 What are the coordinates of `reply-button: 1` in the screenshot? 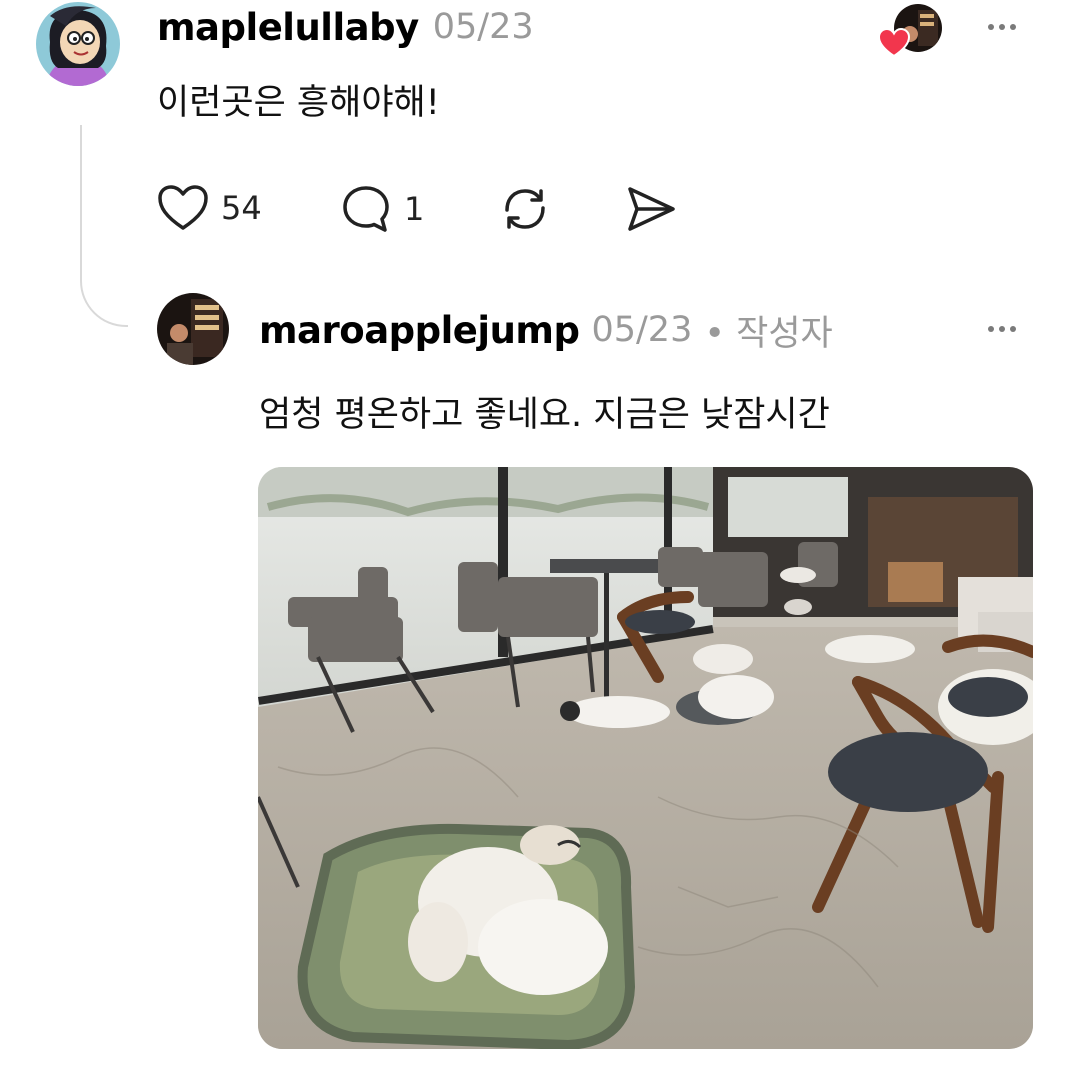 It's located at (382, 209).